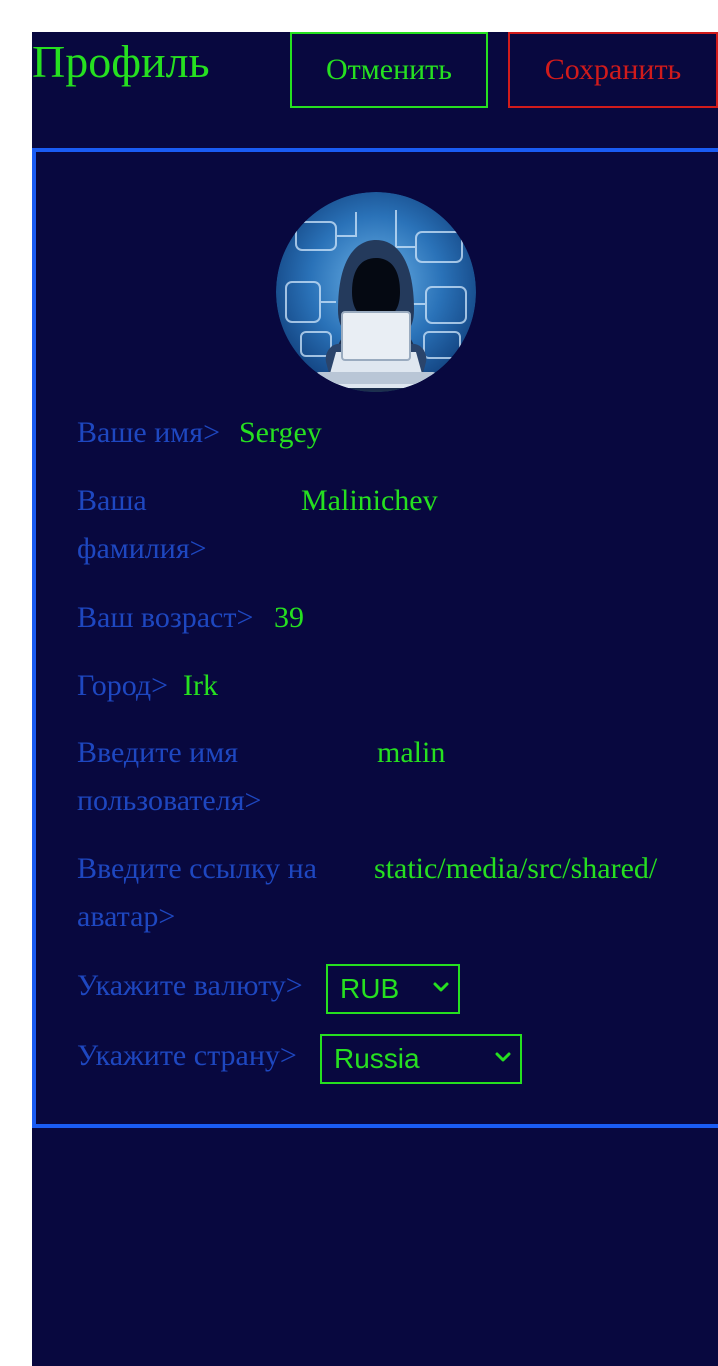 The width and height of the screenshot is (718, 1366). I want to click on hacker-avatar-icon, so click(376, 292).